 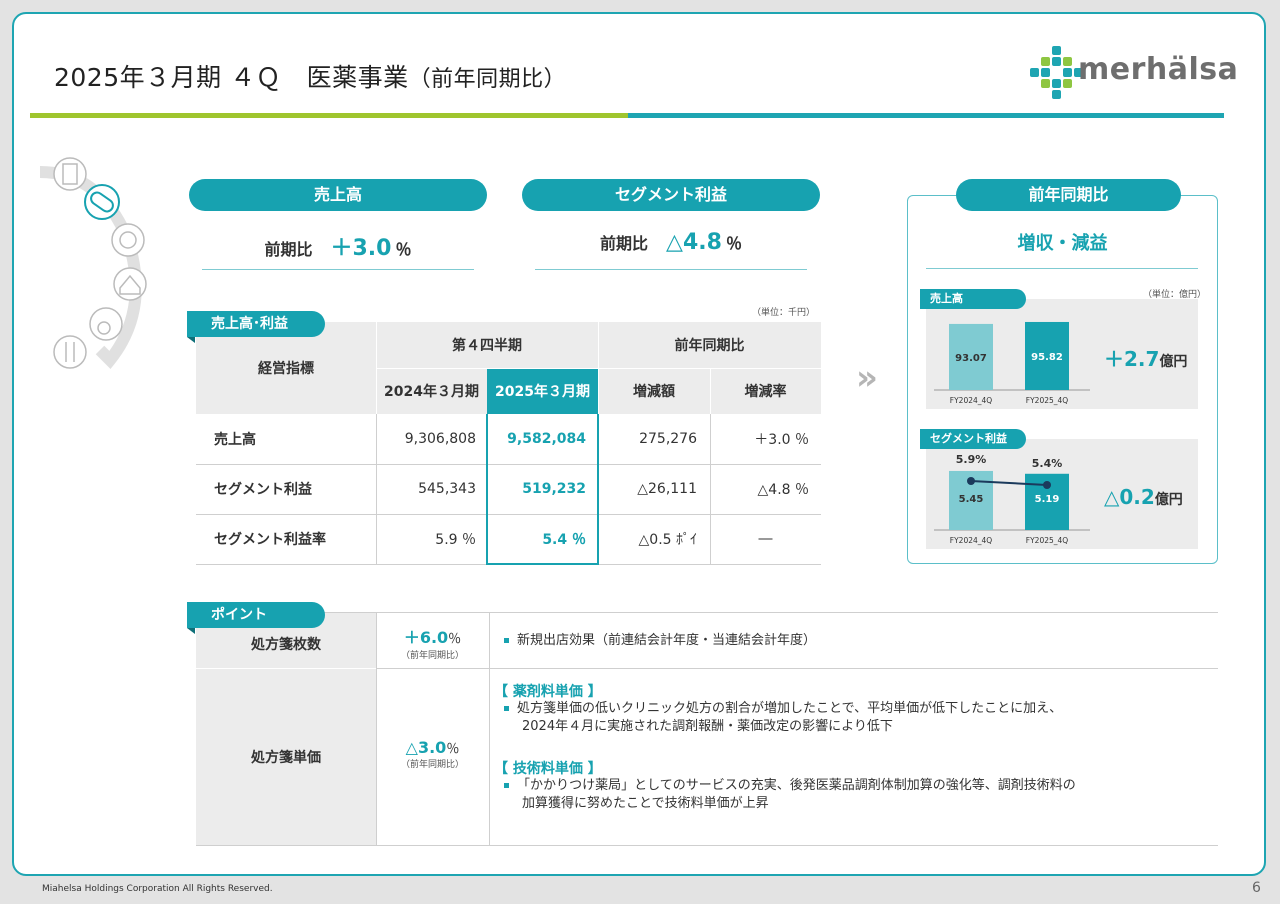 What do you see at coordinates (329, 115) in the screenshot?
I see `title-underline-green` at bounding box center [329, 115].